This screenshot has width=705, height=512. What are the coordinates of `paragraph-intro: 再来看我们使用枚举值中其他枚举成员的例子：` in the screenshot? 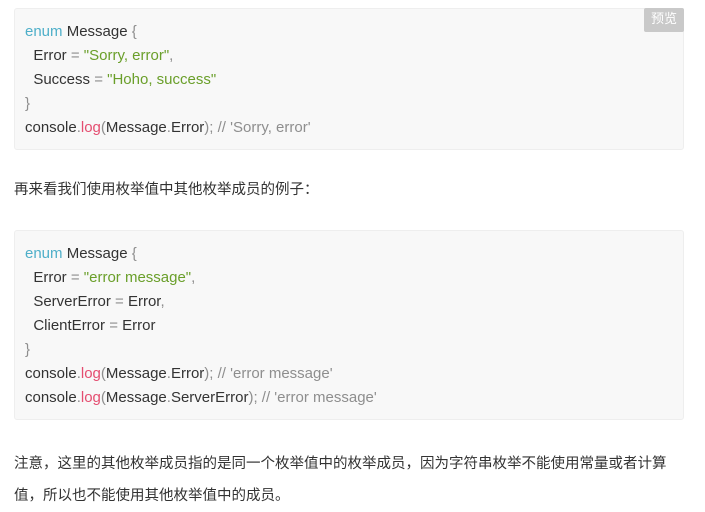 It's located at (166, 190).